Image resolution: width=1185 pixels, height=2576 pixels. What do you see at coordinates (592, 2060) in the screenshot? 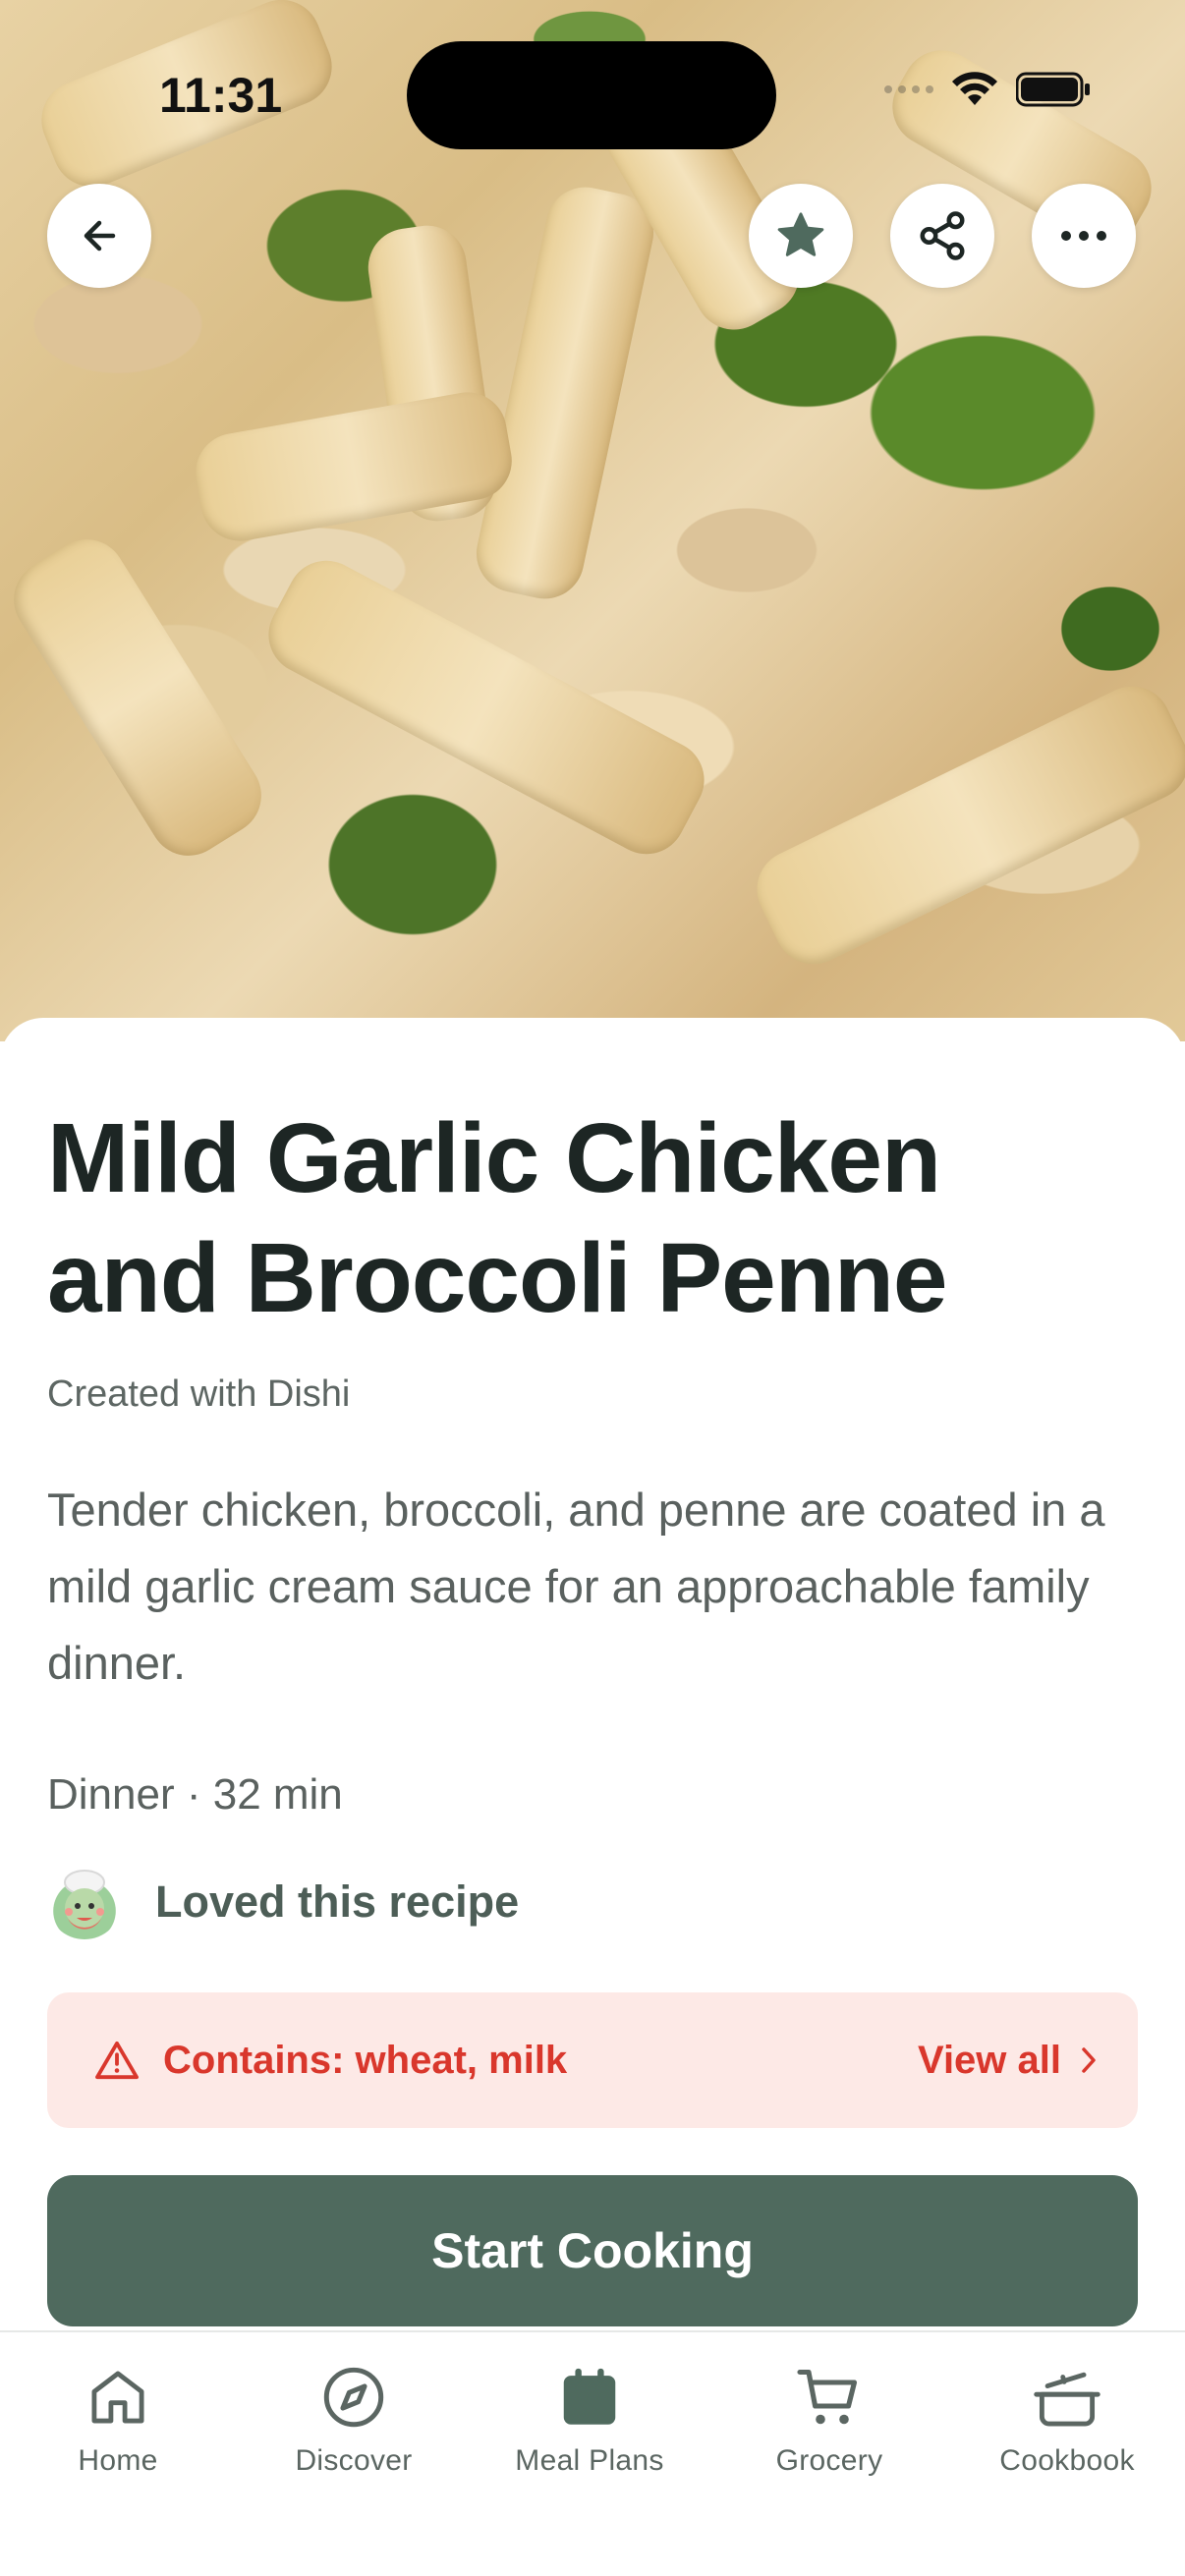
I see `allergen-banner: Contains: wheat, milk View all` at bounding box center [592, 2060].